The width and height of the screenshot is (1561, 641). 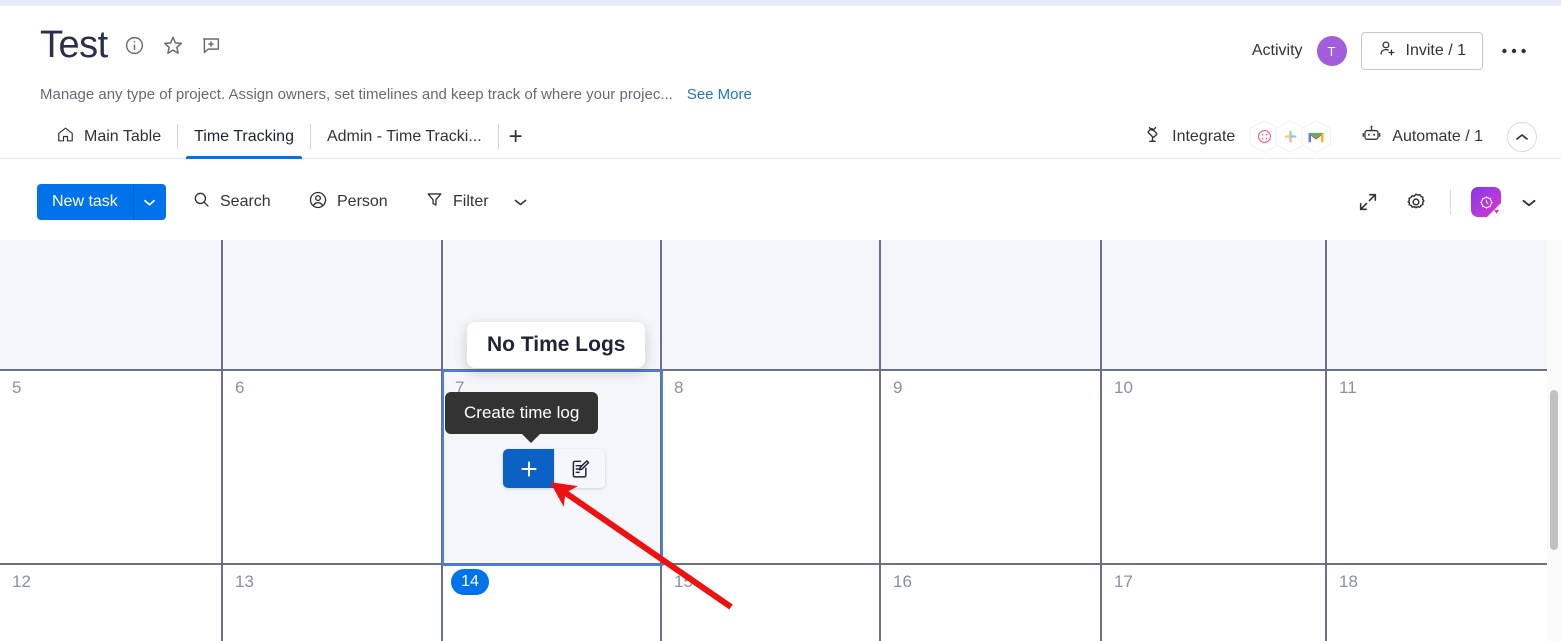 I want to click on calendar-day-number: 11, so click(x=1348, y=387).